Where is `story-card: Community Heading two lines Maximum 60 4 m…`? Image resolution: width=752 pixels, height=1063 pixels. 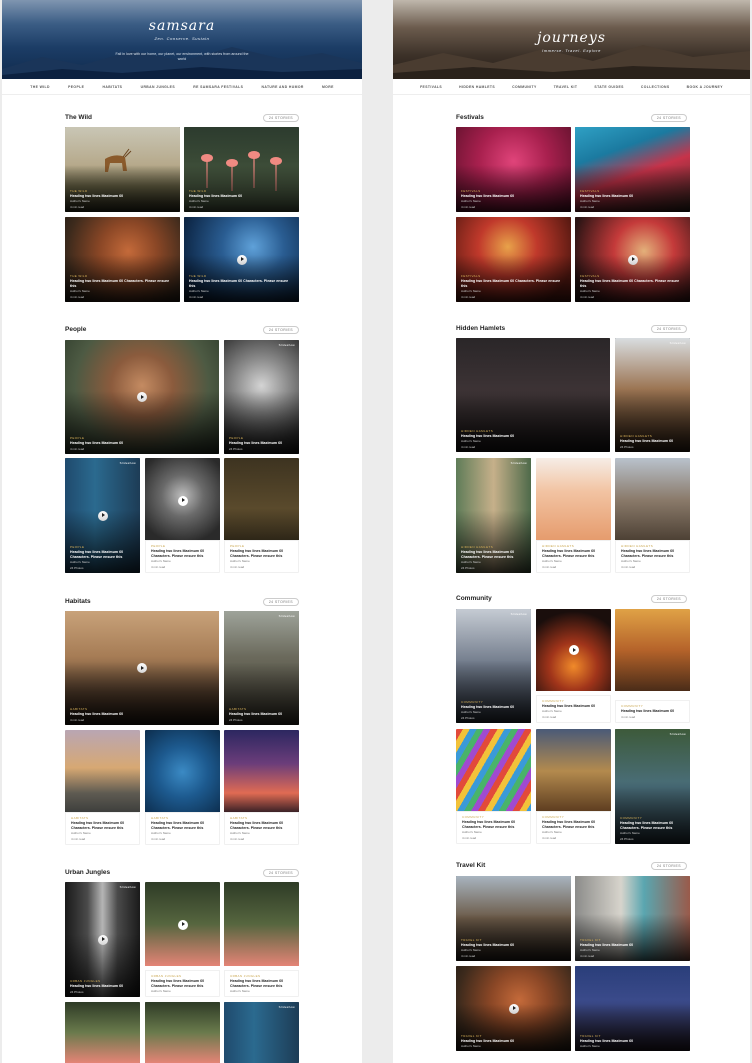
story-card: Community Heading two lines Maximum 60 4 m… is located at coordinates (652, 666).